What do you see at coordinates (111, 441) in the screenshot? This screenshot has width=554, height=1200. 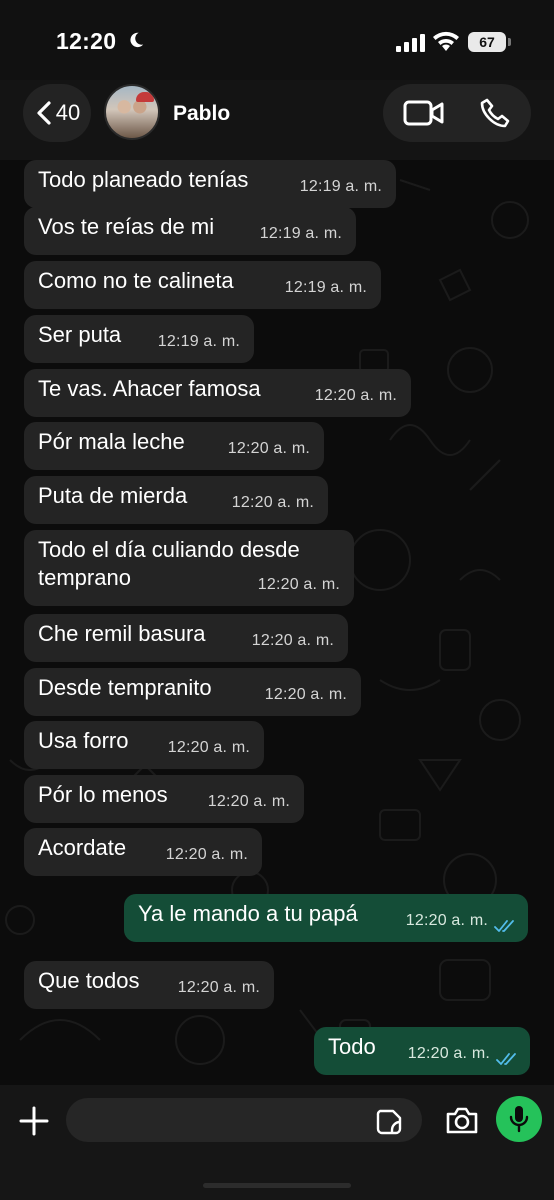 I see `message-text: Pór mala leche` at bounding box center [111, 441].